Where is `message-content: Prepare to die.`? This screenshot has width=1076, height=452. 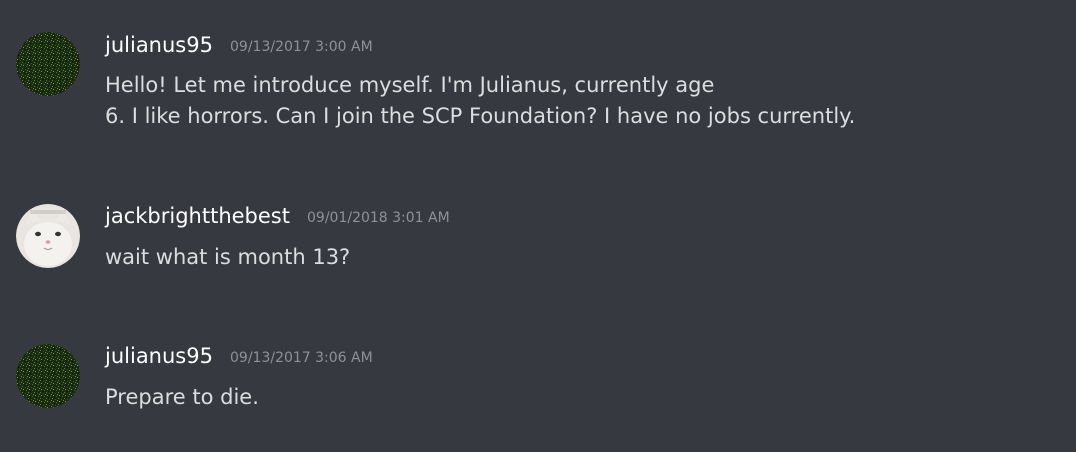 message-content: Prepare to die. is located at coordinates (505, 397).